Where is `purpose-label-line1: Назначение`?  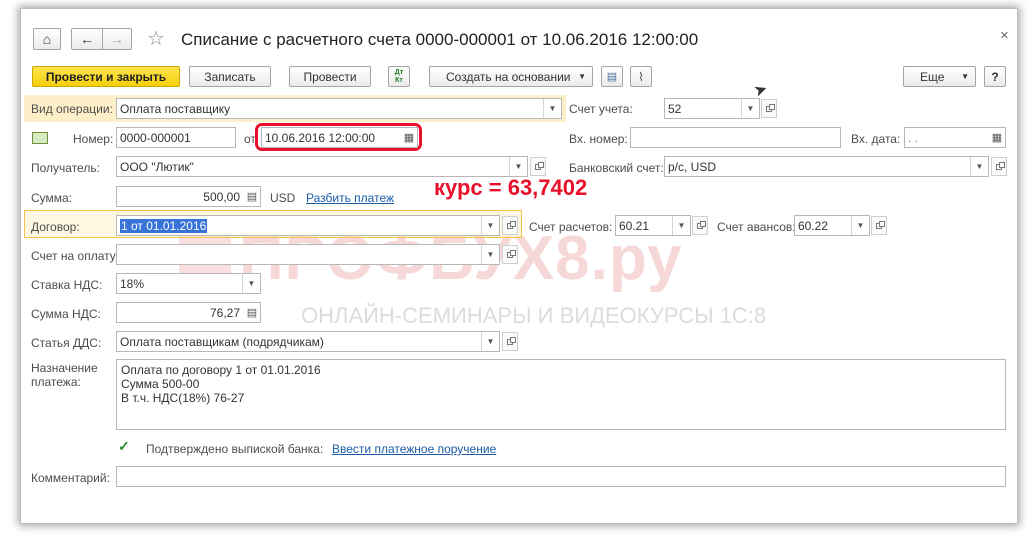
purpose-label-line1: Назначение is located at coordinates (64, 368).